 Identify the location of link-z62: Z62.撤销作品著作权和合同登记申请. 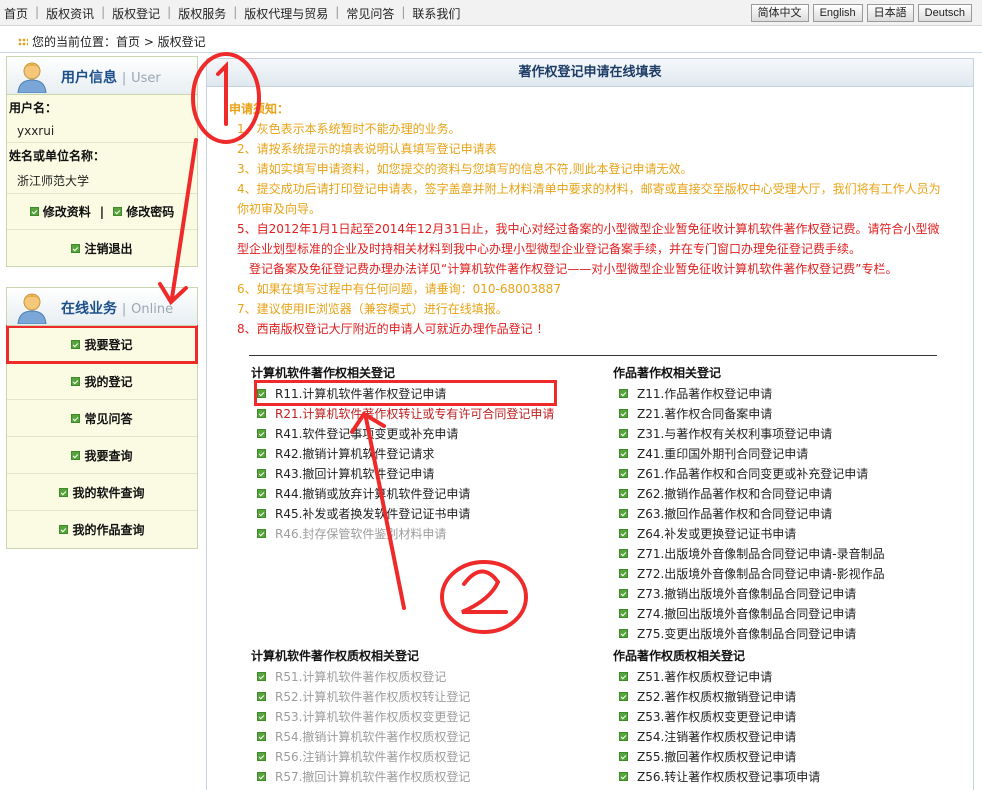
(752, 493).